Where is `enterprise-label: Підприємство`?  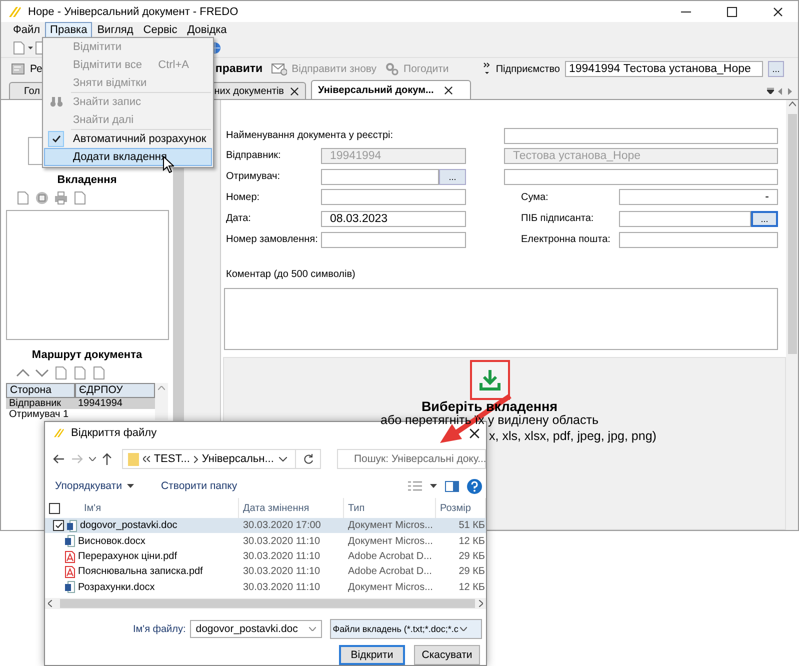
enterprise-label: Підприємство is located at coordinates (528, 69).